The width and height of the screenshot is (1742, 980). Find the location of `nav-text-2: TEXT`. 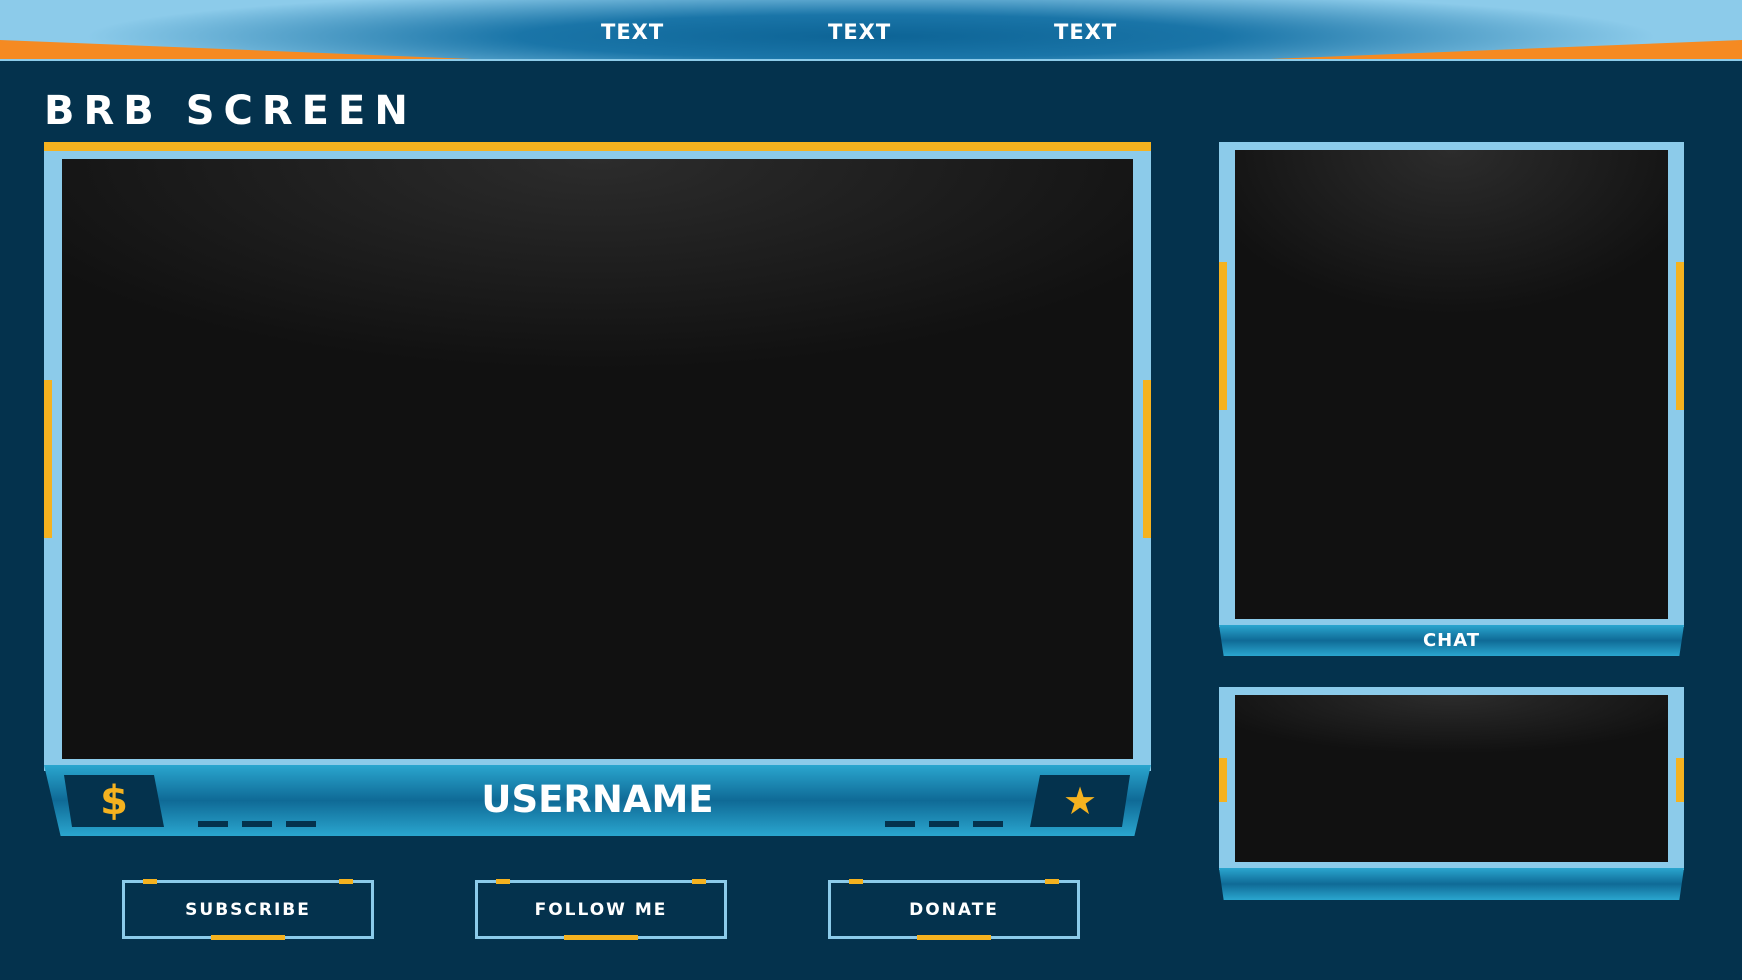

nav-text-2: TEXT is located at coordinates (859, 32).